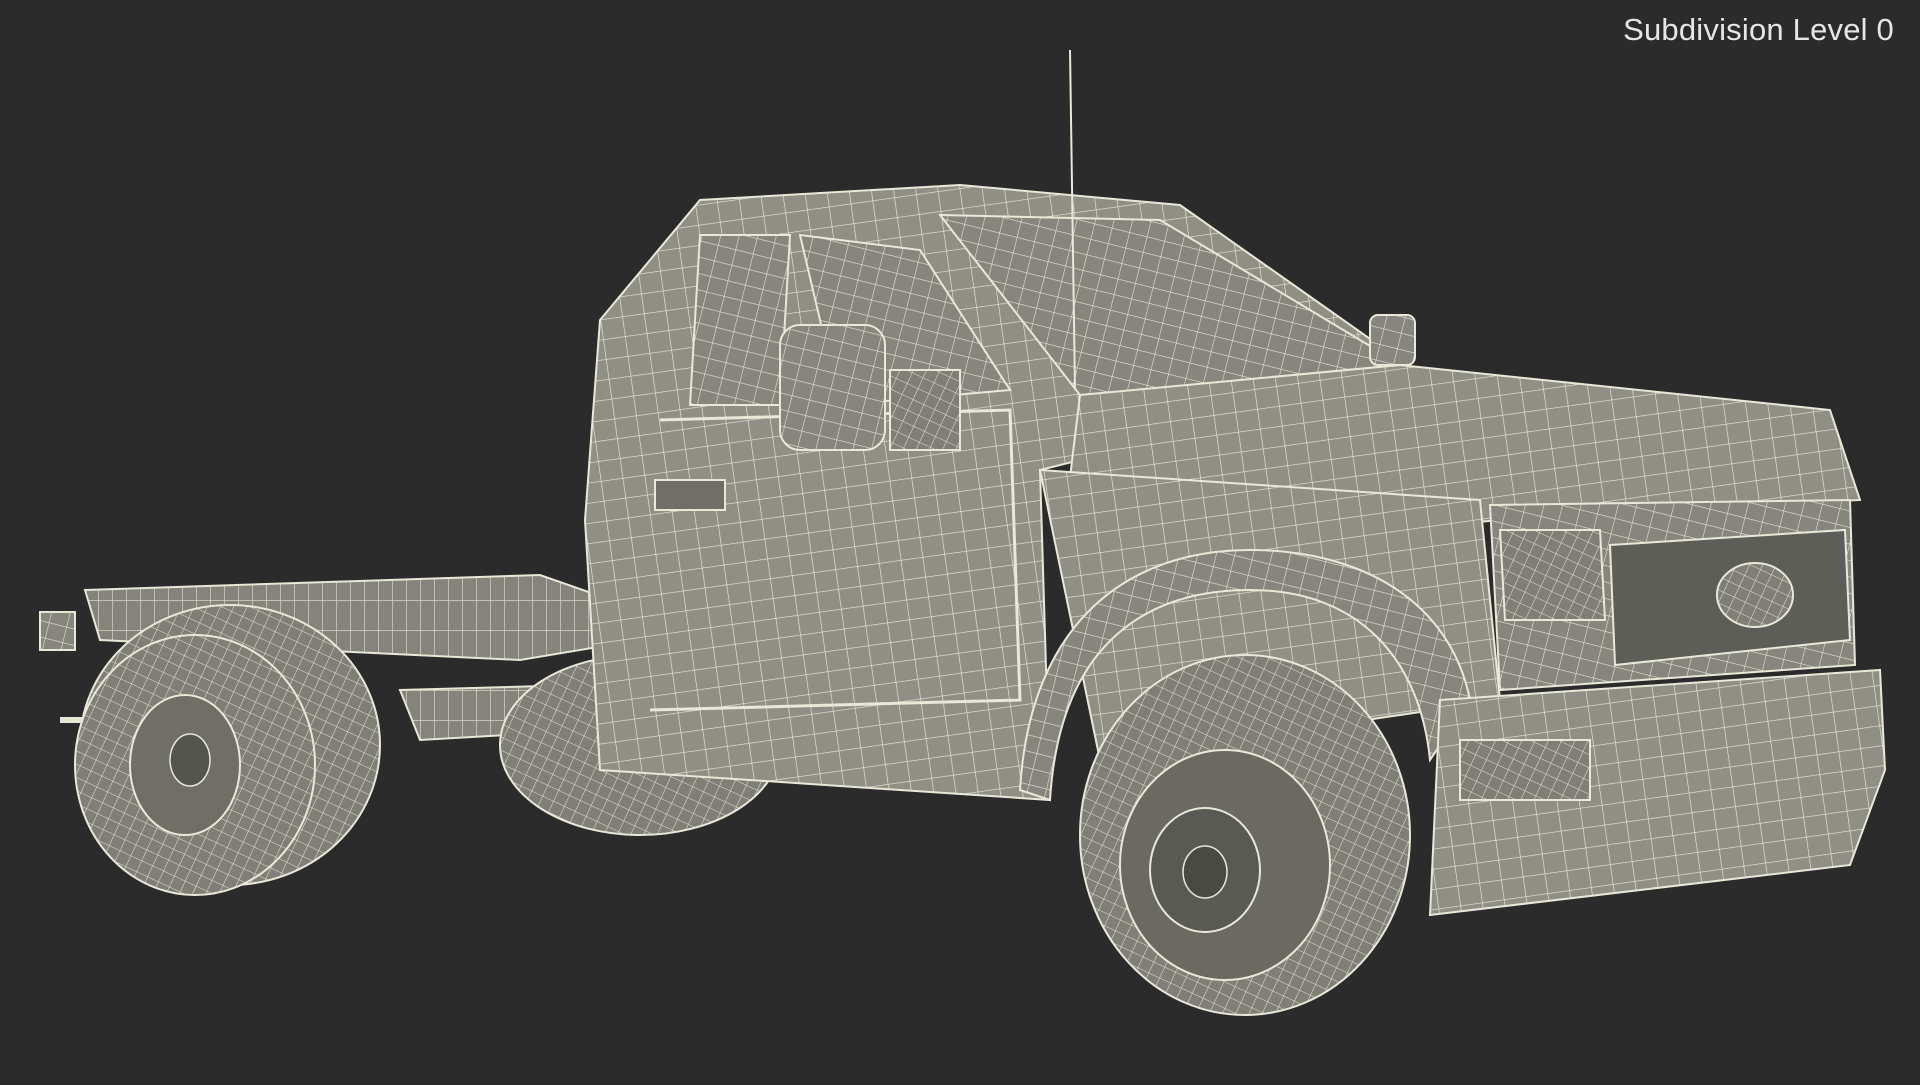 The image size is (1920, 1085). Describe the element at coordinates (1672, 595) in the screenshot. I see `grille` at that location.